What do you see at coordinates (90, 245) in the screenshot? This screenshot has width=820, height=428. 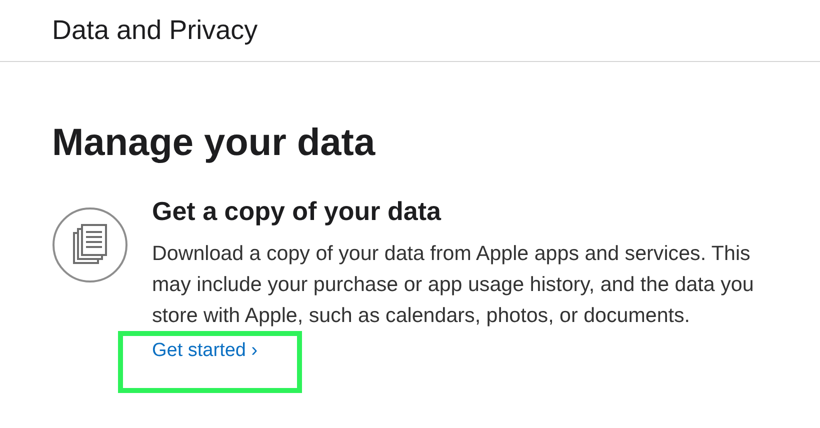 I see `documents-icon` at bounding box center [90, 245].